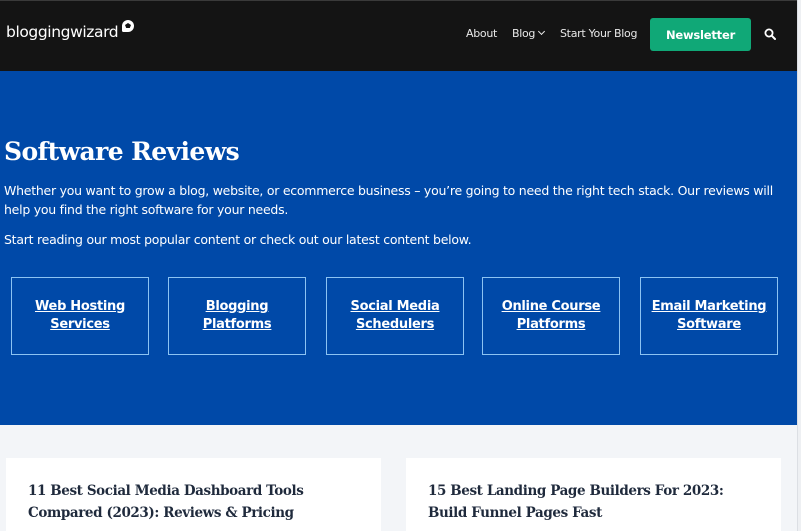 Image resolution: width=801 pixels, height=531 pixels. I want to click on nav-blog: Blog, so click(529, 33).